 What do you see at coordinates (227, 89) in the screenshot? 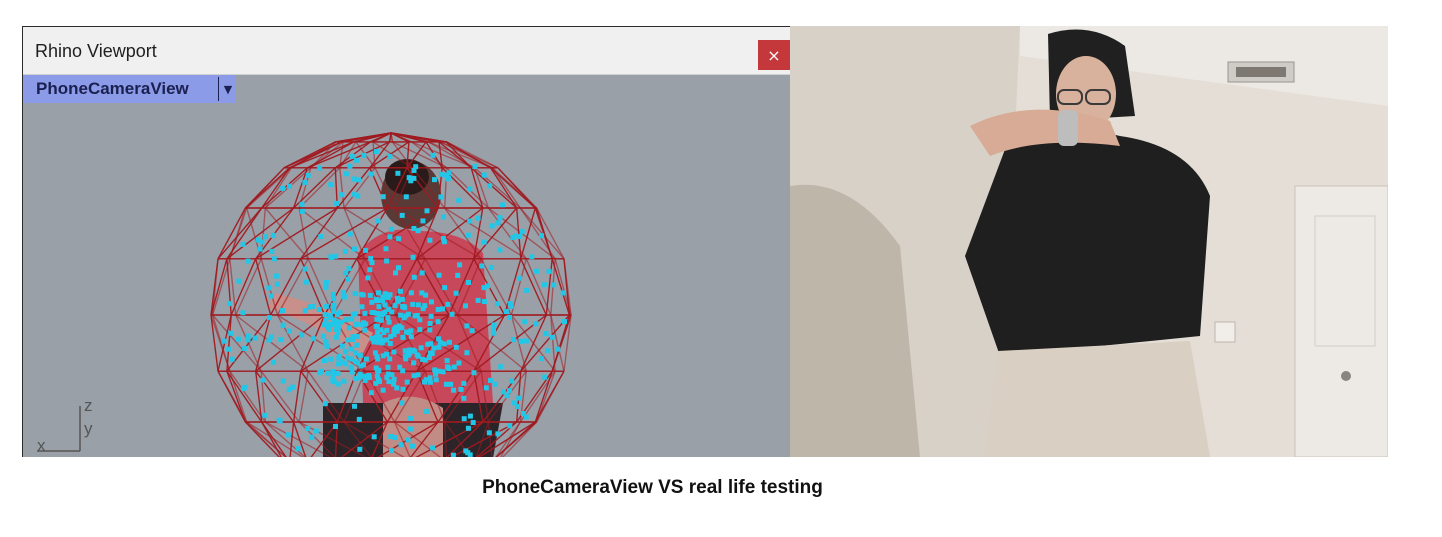
I see `chevron-down-icon: ▼` at bounding box center [227, 89].